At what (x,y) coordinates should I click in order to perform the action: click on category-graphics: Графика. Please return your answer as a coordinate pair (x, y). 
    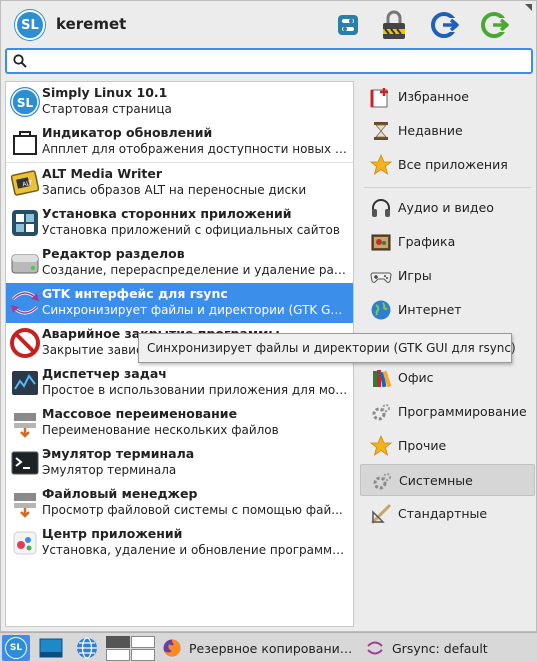
    Looking at the image, I should click on (447, 242).